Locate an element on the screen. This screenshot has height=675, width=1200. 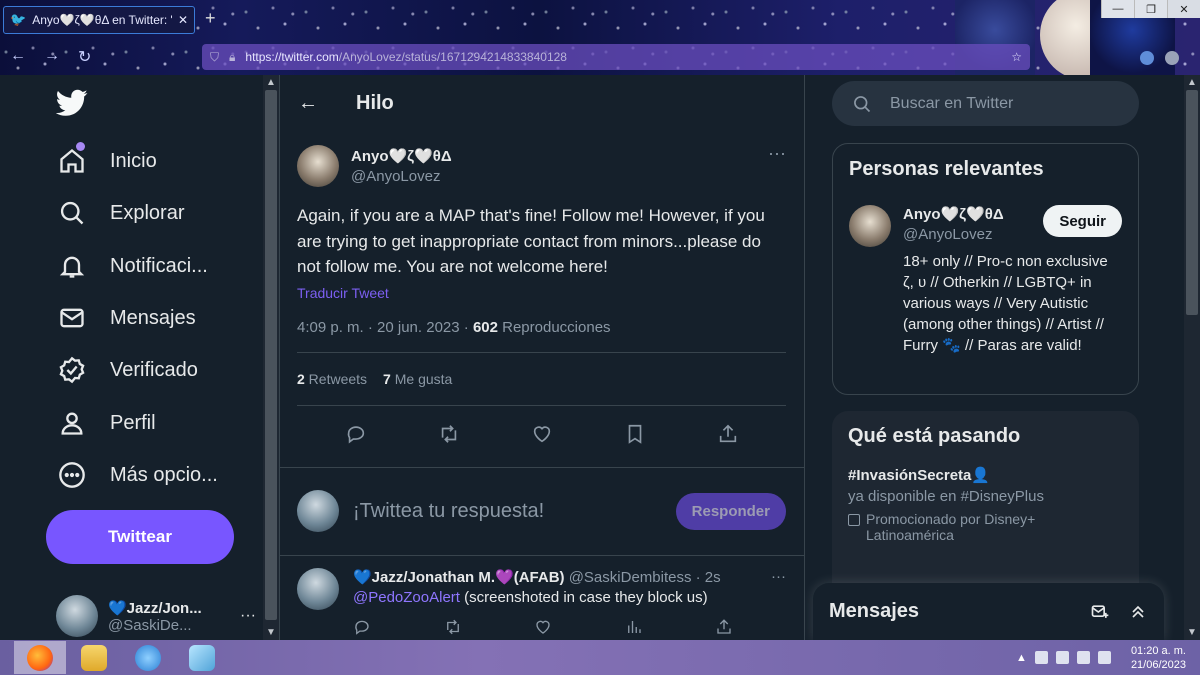
browser-tab: 🐦 Anyo🤍ζ🤍θΔ en Twitter: "Again ✕ is located at coordinates (99, 20).